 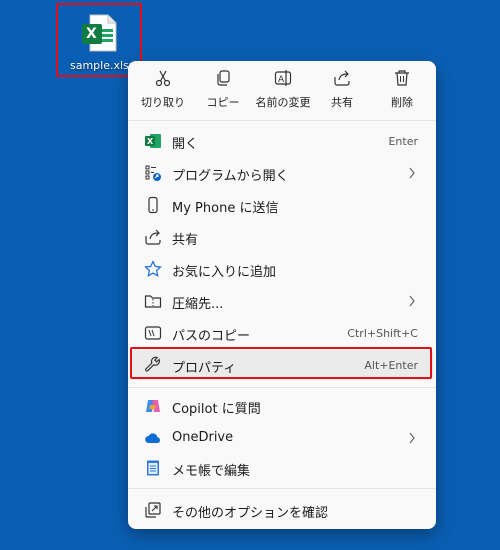 I want to click on delete-label: 削除, so click(x=402, y=102).